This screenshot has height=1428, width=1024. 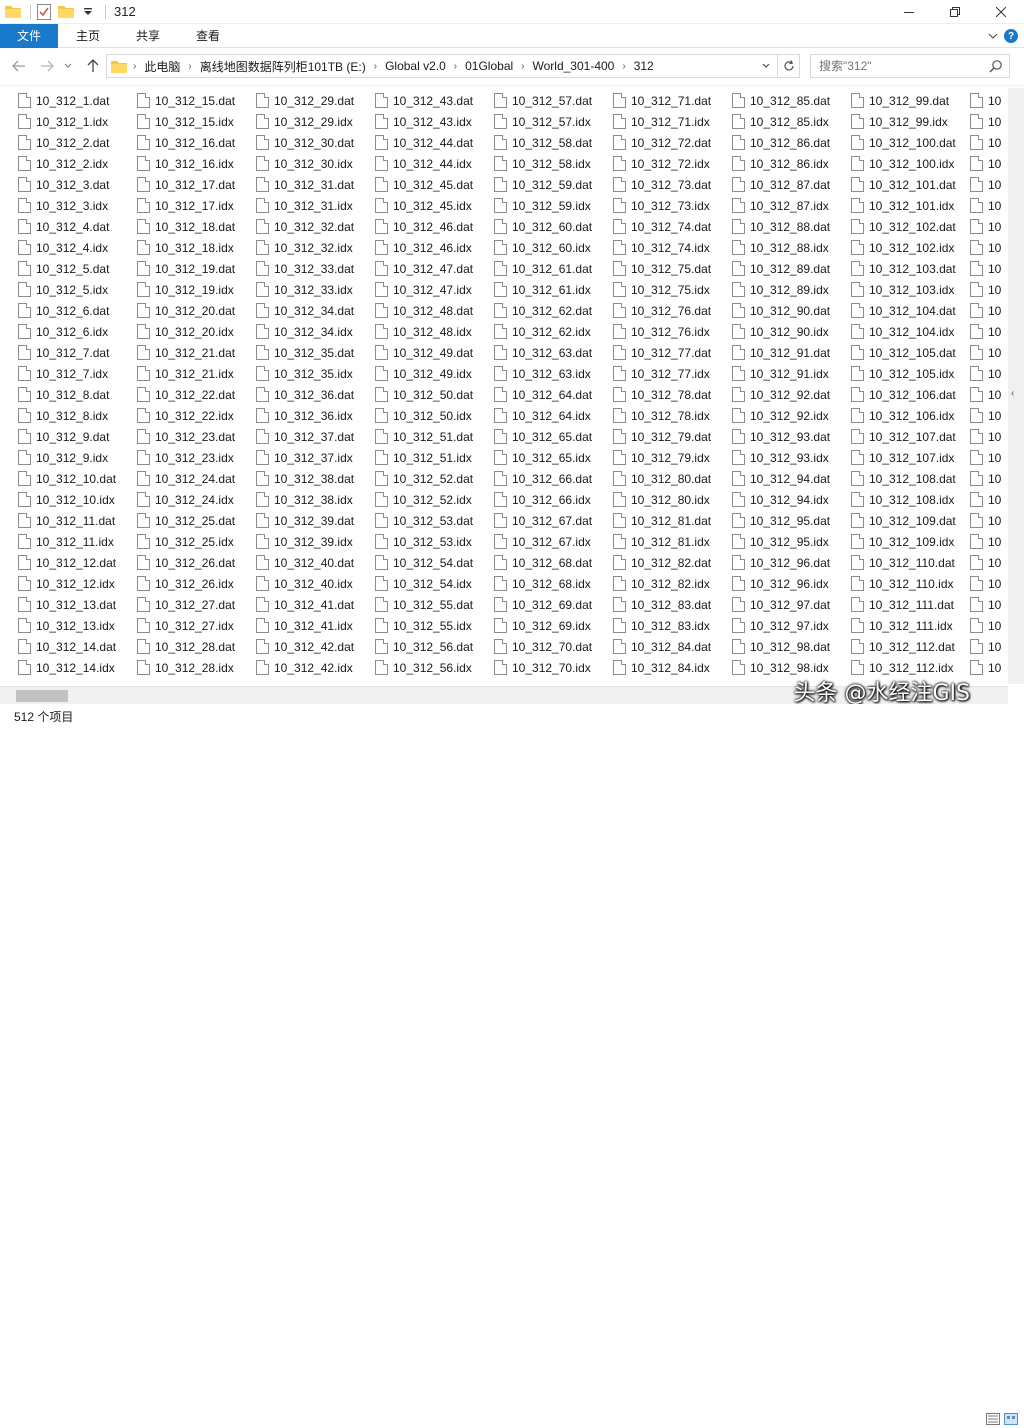 What do you see at coordinates (662, 478) in the screenshot?
I see `file-item: 10_312_80.dat` at bounding box center [662, 478].